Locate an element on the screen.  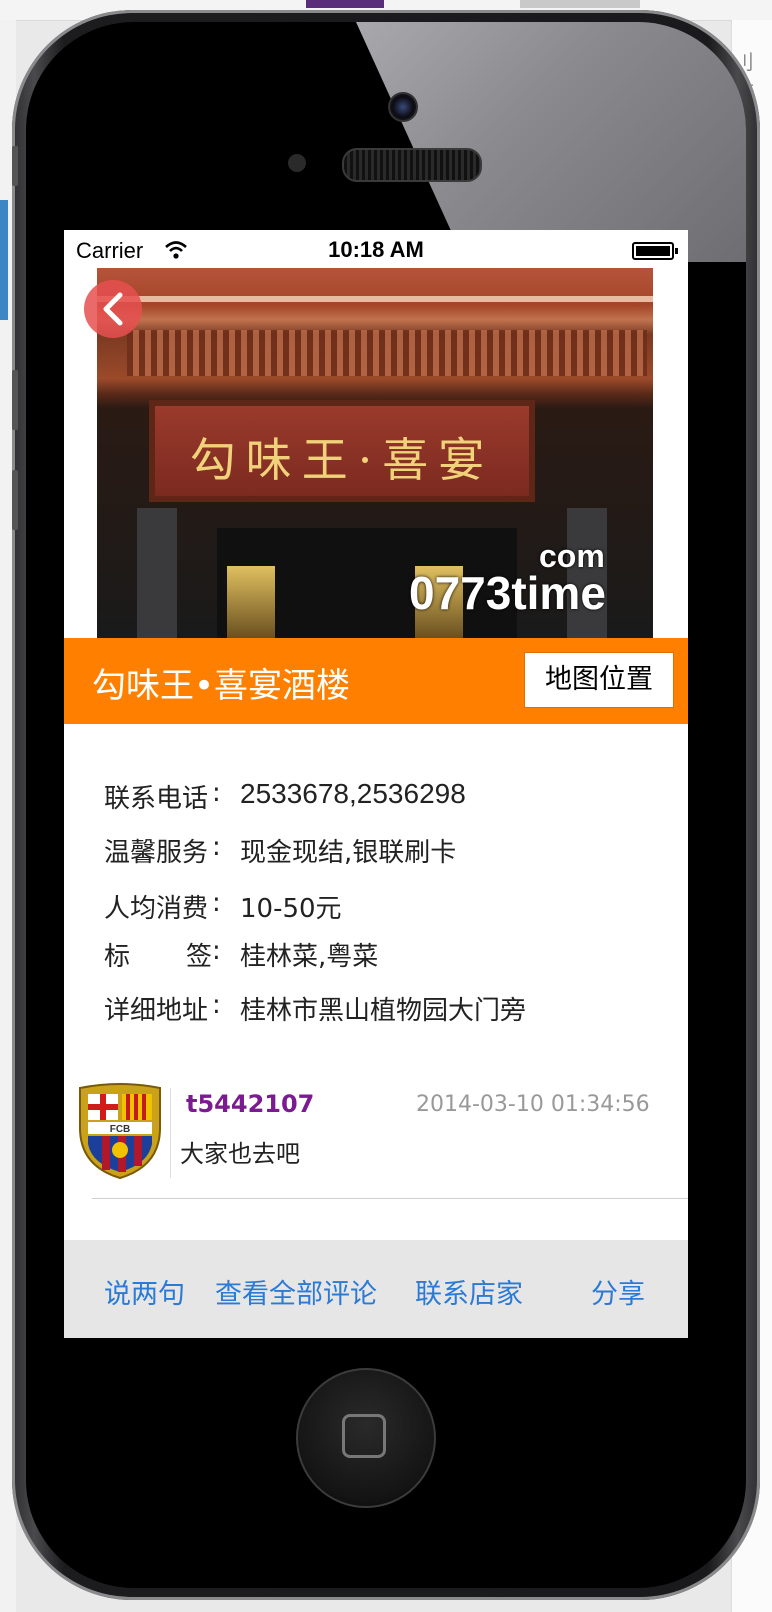
phone-value: 2533678,2536298 is located at coordinates (353, 794).